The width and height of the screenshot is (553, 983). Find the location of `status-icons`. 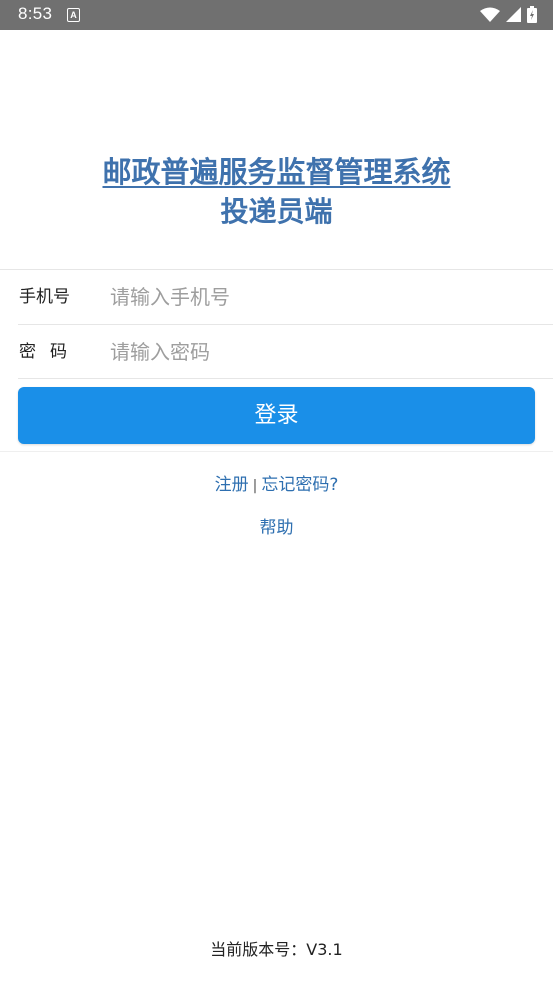

status-icons is located at coordinates (508, 14).